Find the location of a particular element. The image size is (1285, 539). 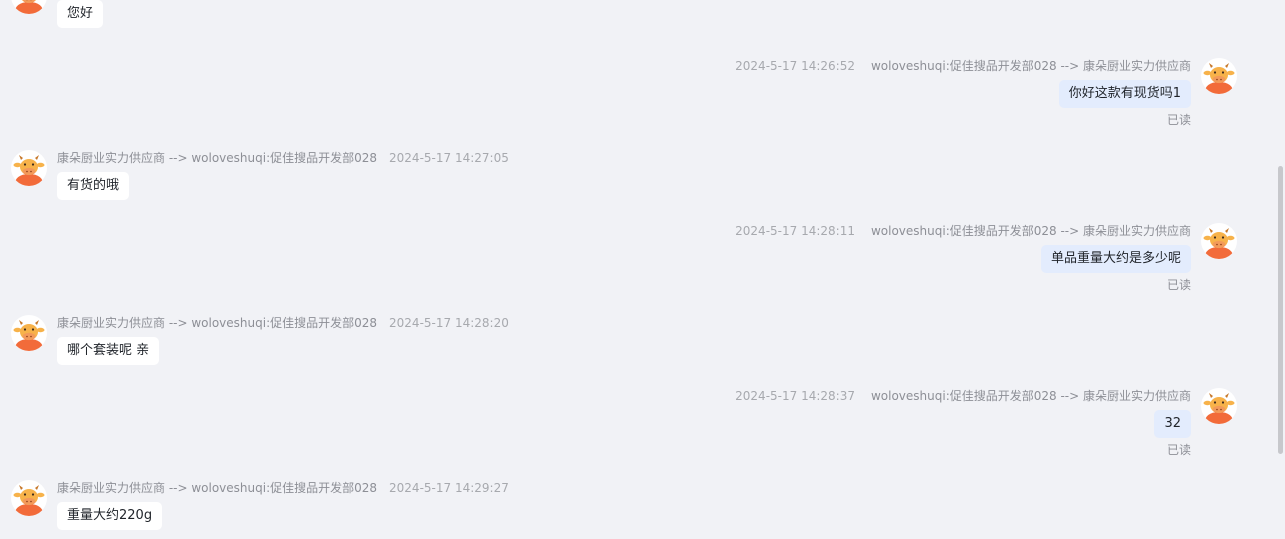

vertical-scrollbar is located at coordinates (1273, 269).